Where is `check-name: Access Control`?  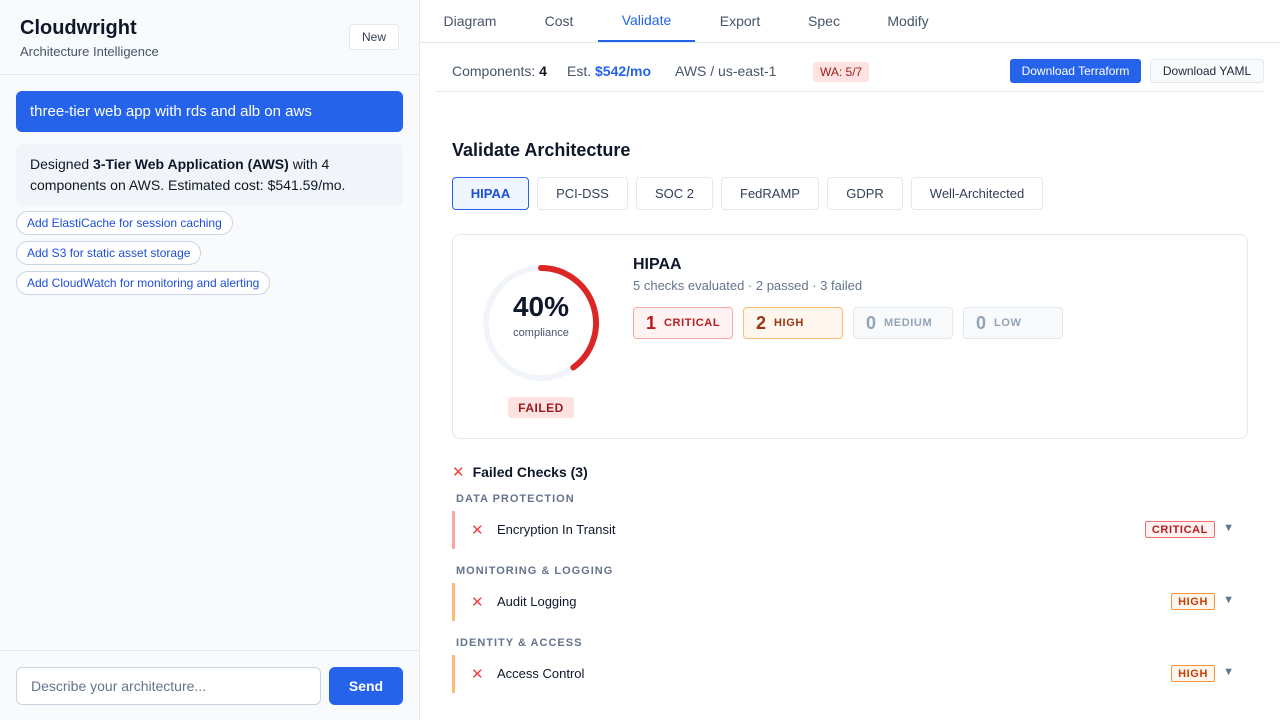
check-name: Access Control is located at coordinates (541, 673).